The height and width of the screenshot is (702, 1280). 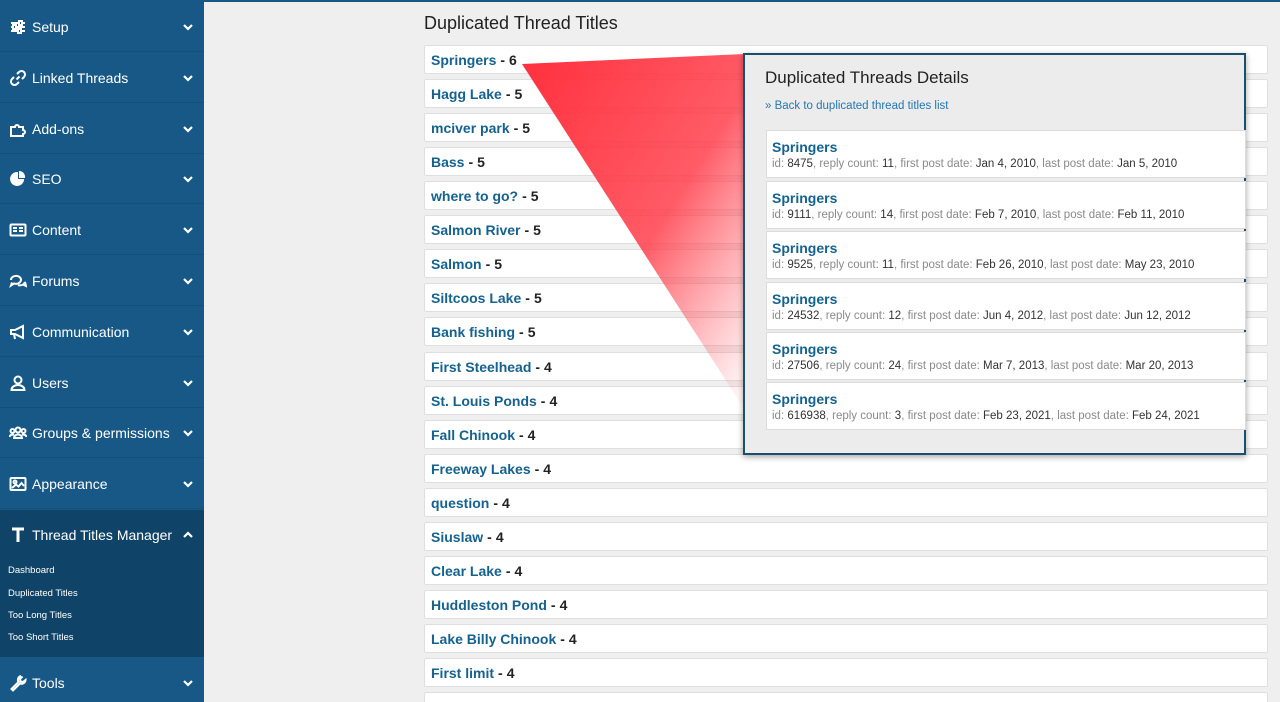 What do you see at coordinates (1014, 366) in the screenshot?
I see `first-post-date: Mar 7, 2013` at bounding box center [1014, 366].